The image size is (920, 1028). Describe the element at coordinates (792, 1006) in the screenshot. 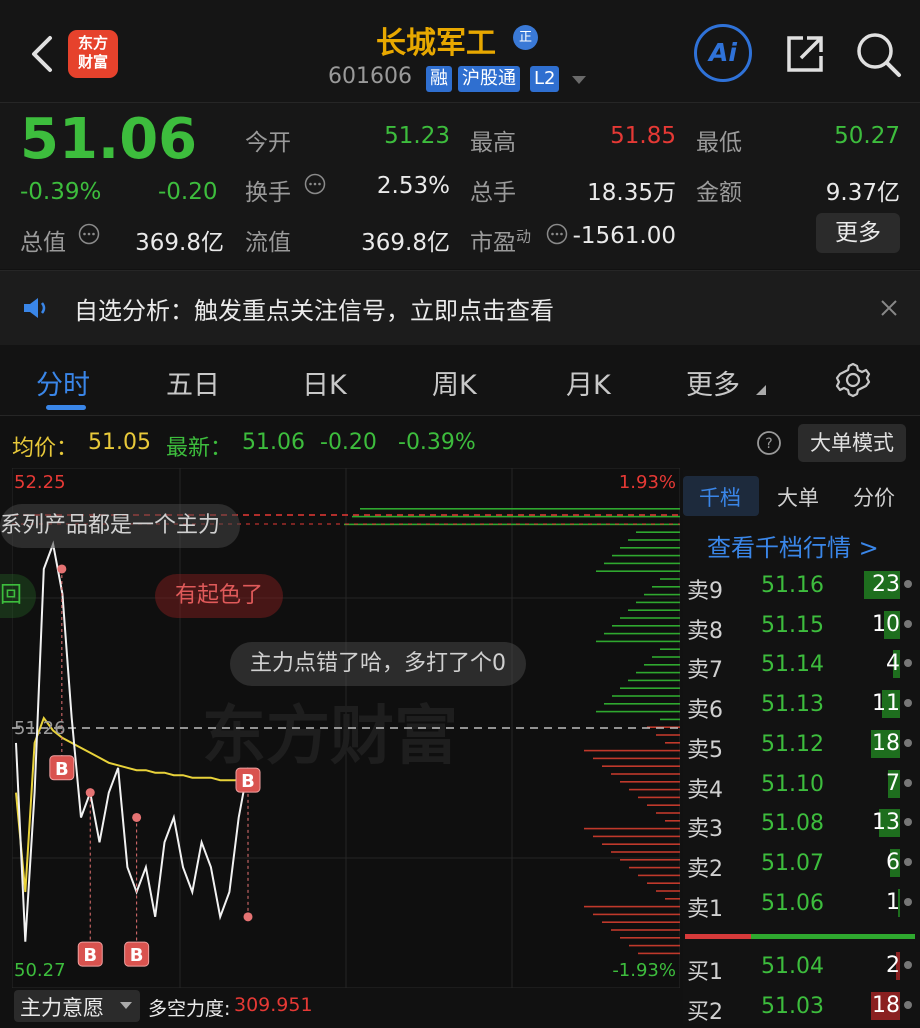

I see `bid-price: 51.03` at that location.